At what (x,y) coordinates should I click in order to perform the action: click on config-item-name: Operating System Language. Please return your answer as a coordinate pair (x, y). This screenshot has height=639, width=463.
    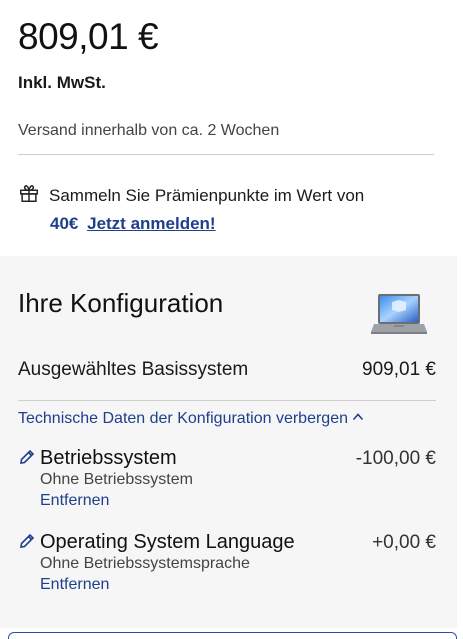
    Looking at the image, I should click on (167, 542).